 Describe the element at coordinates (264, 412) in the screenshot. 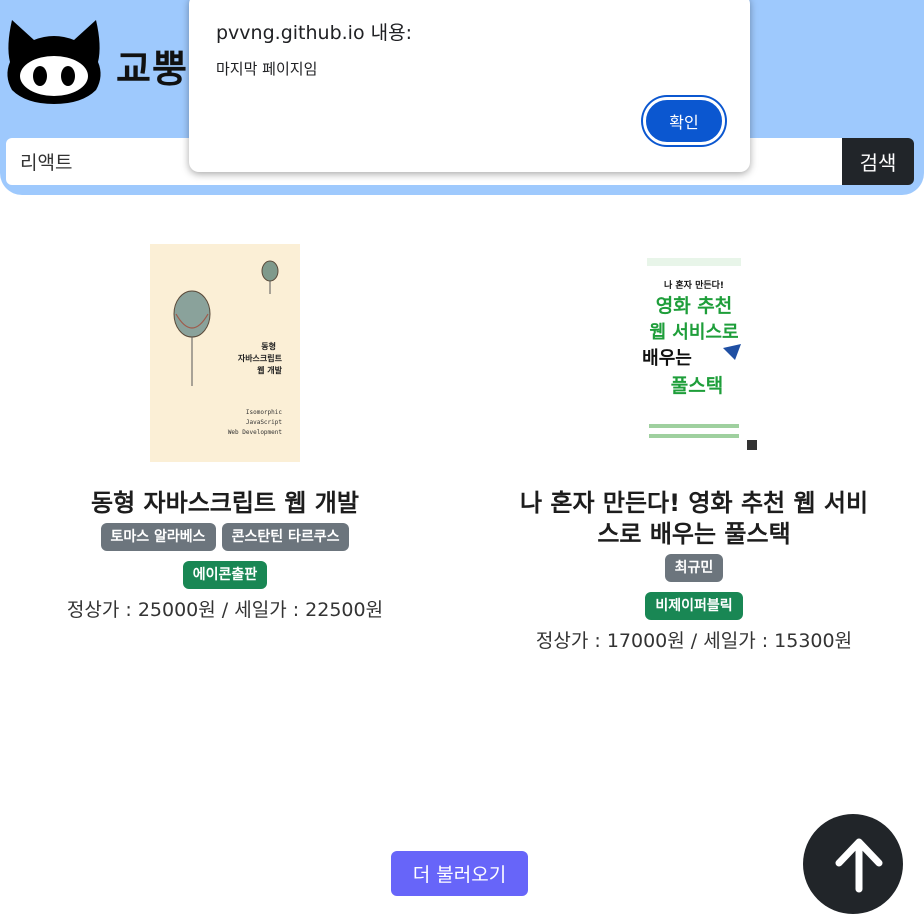

I see `cover-text: Isomorphic` at that location.